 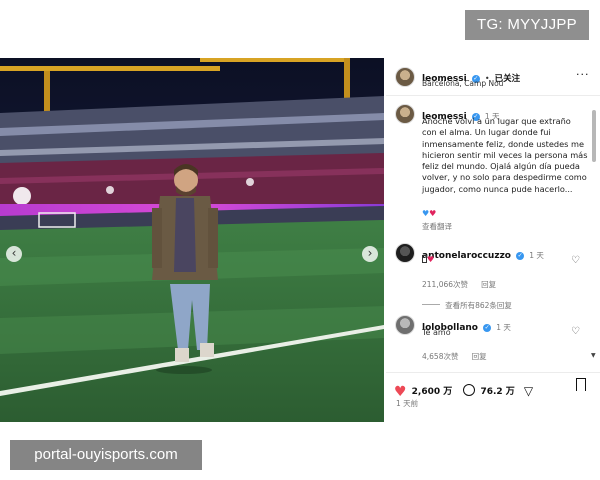 What do you see at coordinates (466, 256) in the screenshot?
I see `comment-username: antonelaroccuzzo` at bounding box center [466, 256].